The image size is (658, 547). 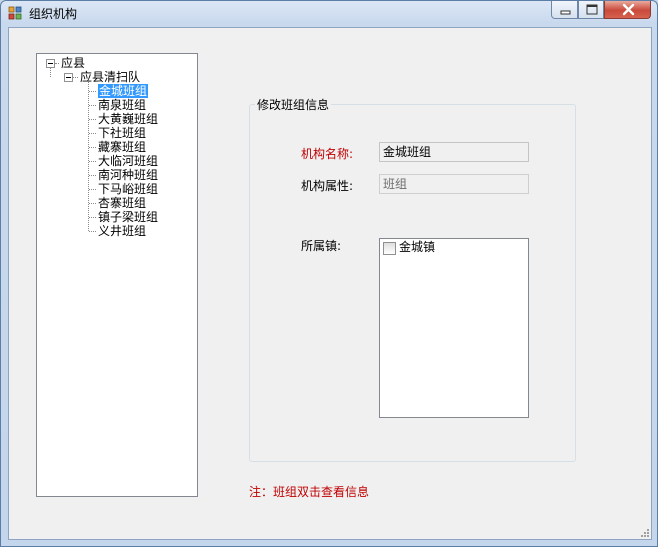 What do you see at coordinates (417, 247) in the screenshot?
I see `town-item-label: 金城镇` at bounding box center [417, 247].